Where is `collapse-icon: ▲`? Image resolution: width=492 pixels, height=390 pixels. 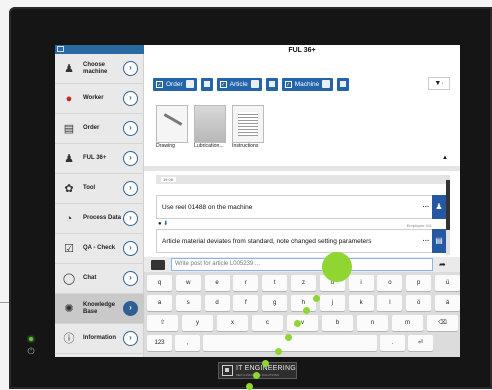 collapse-icon: ▲ is located at coordinates (445, 158).